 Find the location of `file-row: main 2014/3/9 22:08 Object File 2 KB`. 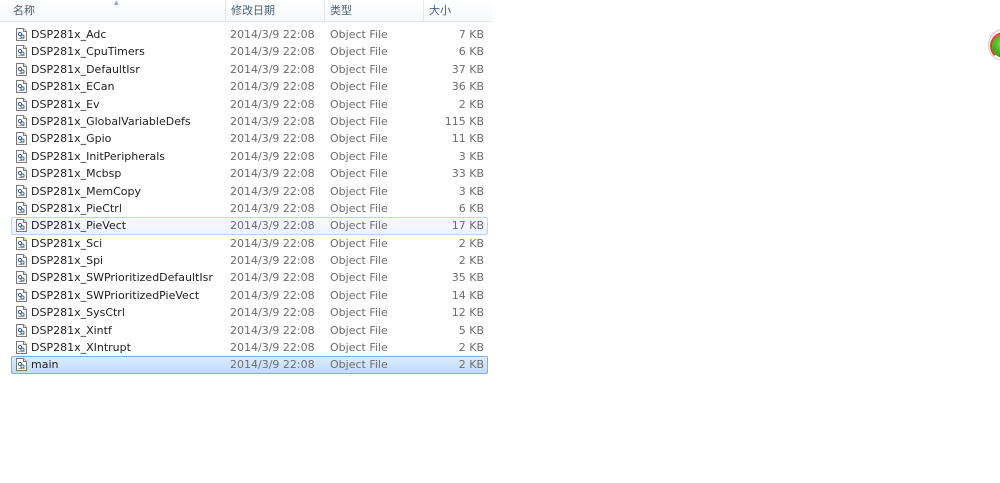

file-row: main 2014/3/9 22:08 Object File 2 KB is located at coordinates (249, 365).